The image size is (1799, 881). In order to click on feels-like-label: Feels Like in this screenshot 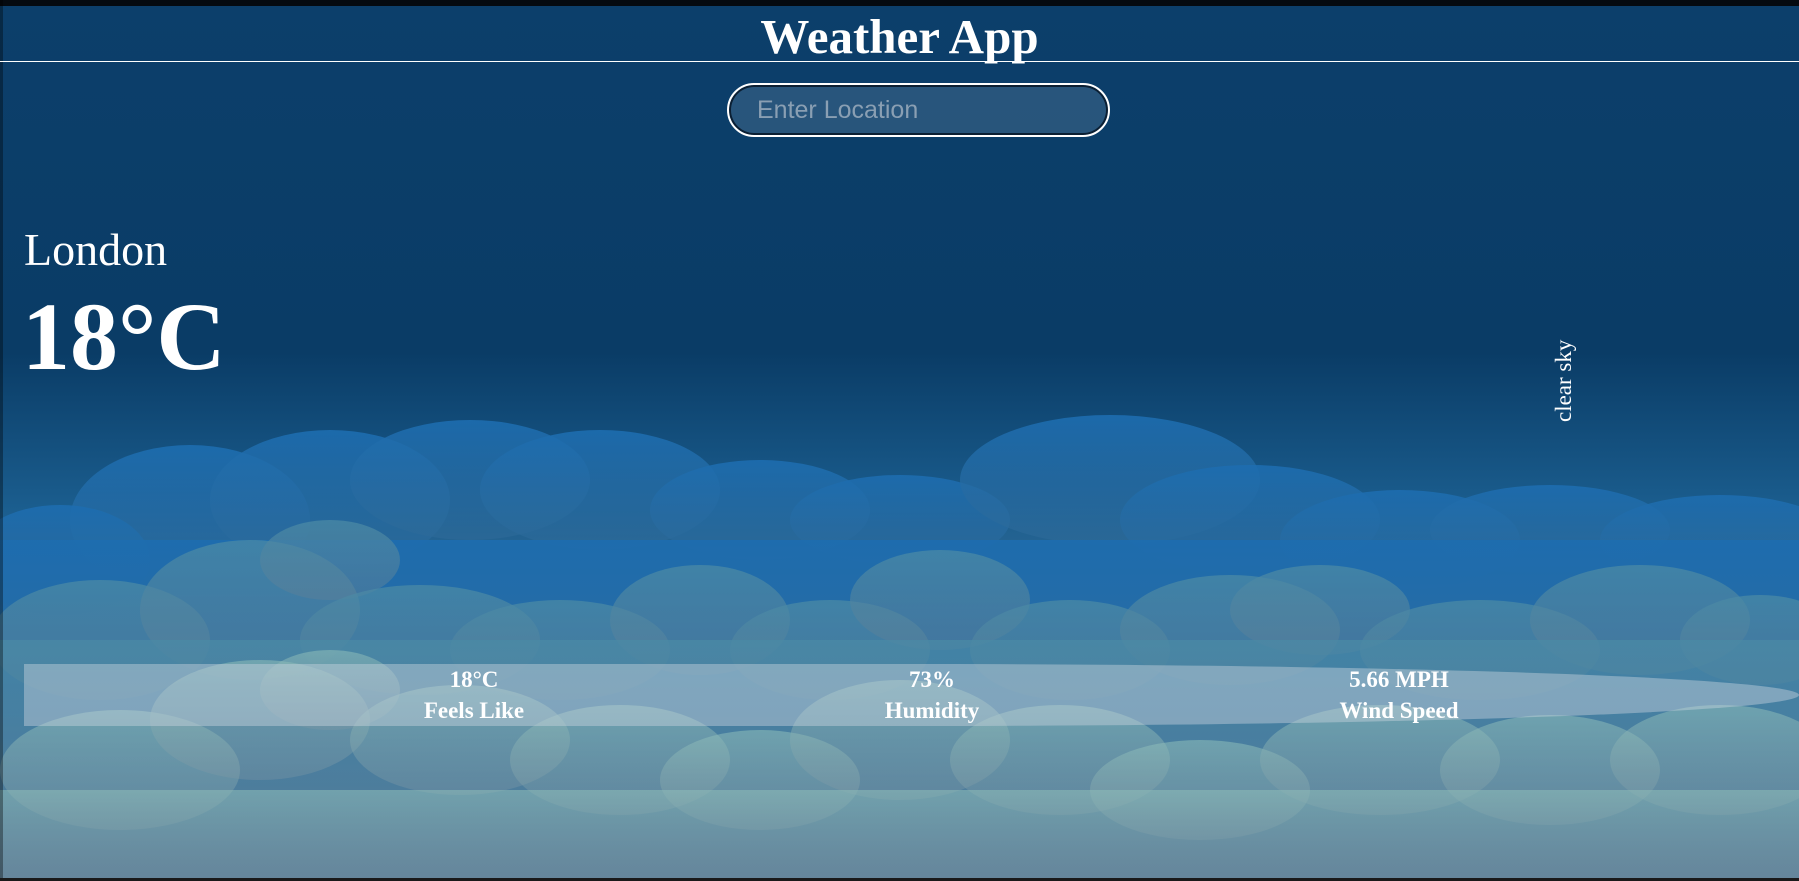, I will do `click(474, 710)`.